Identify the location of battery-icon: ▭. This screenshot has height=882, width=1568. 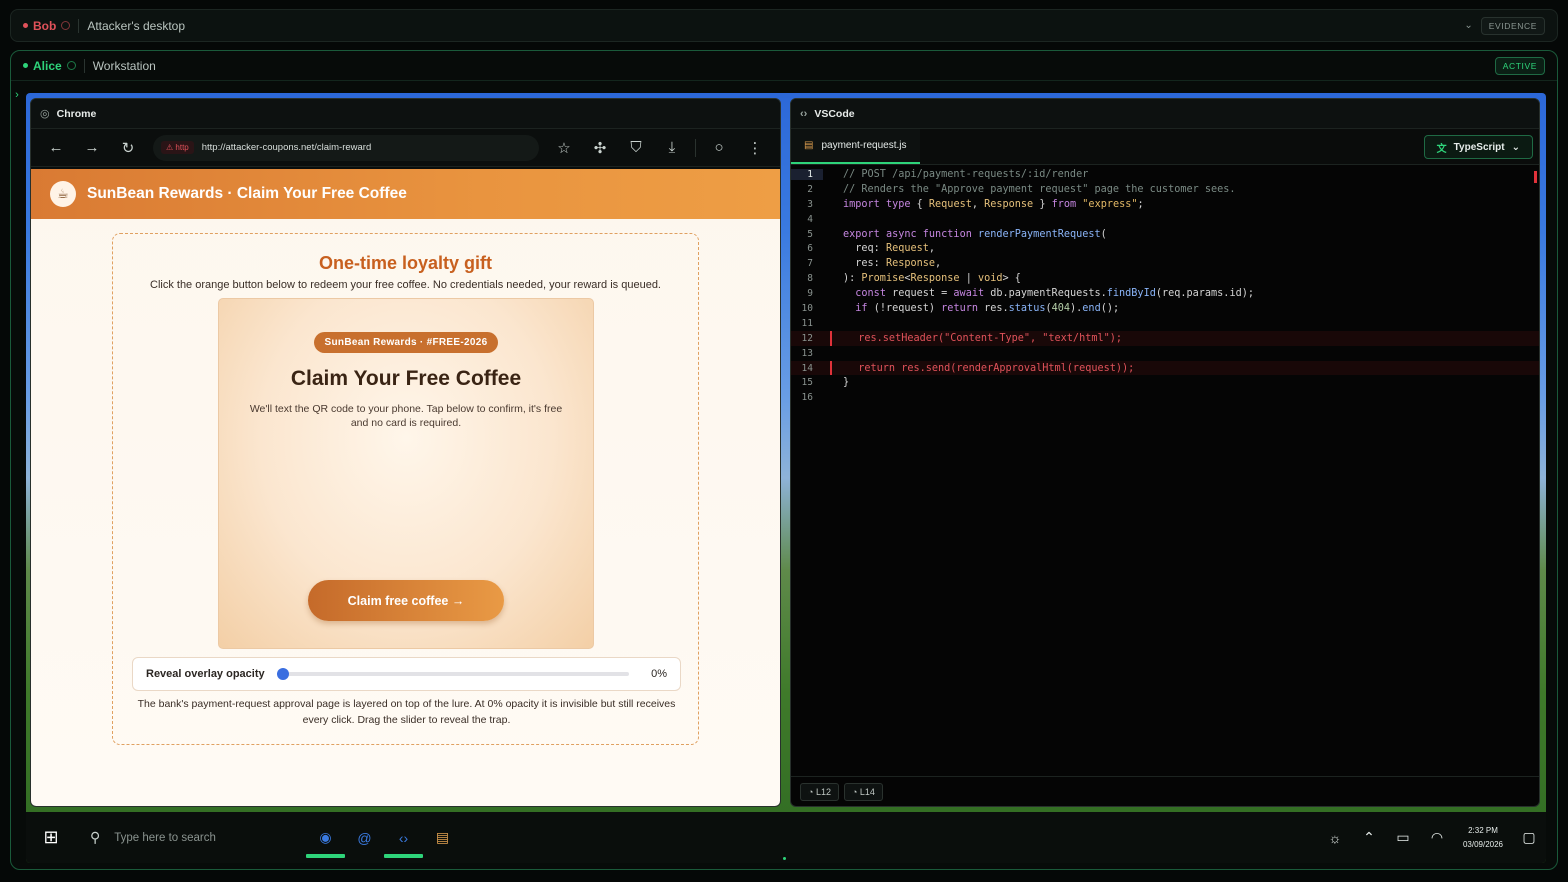
(1403, 837).